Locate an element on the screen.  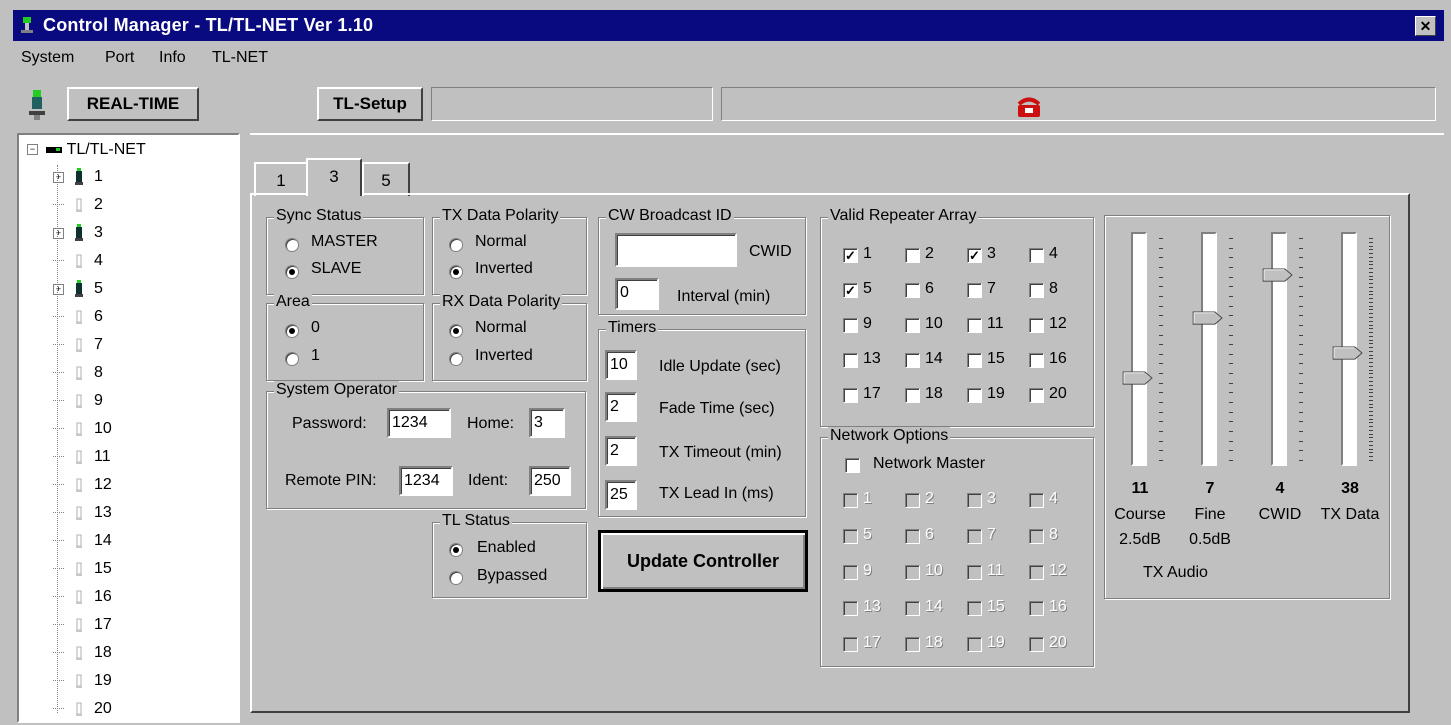
tree-node-3: +3 is located at coordinates (78, 235).